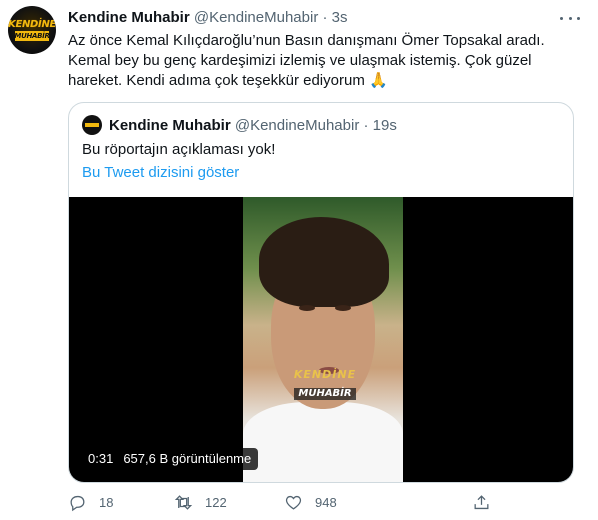  Describe the element at coordinates (310, 502) in the screenshot. I see `like-button: 948` at that location.